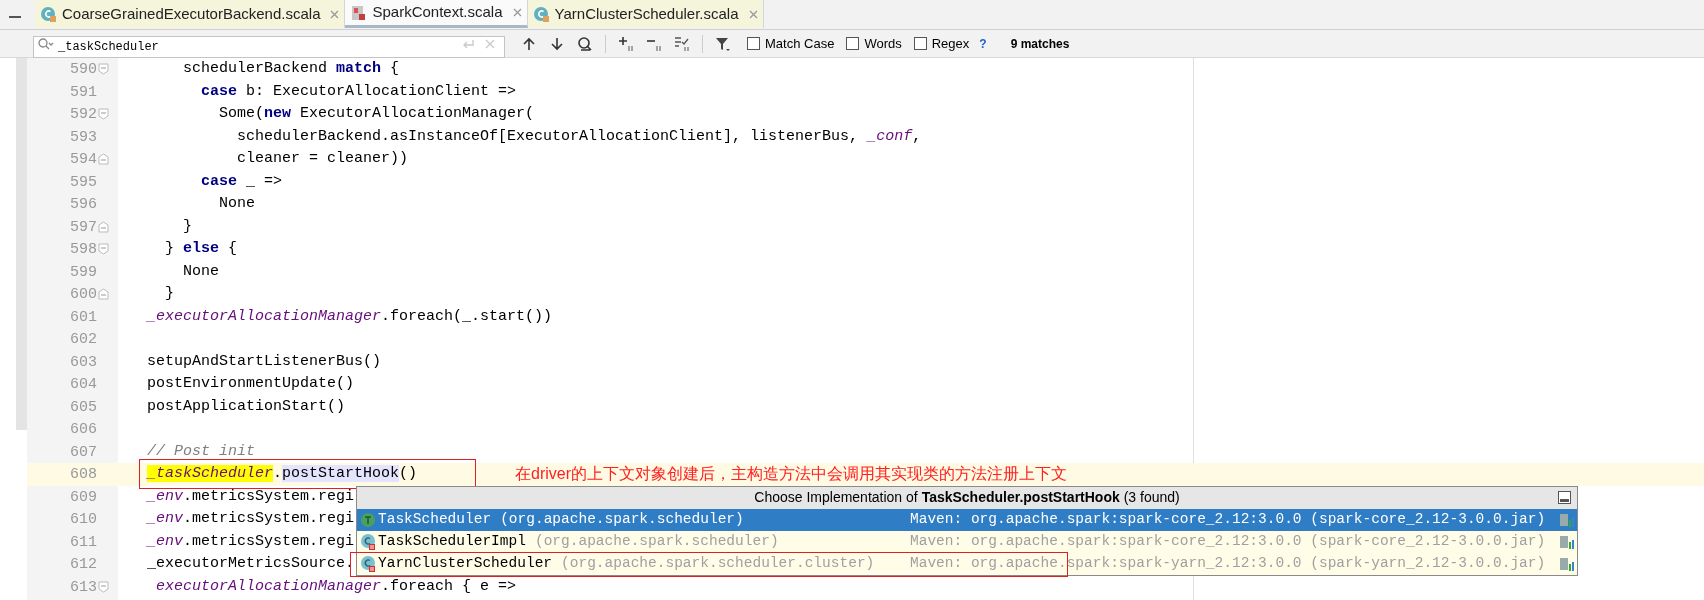  What do you see at coordinates (46, 43) in the screenshot?
I see `search-icon` at bounding box center [46, 43].